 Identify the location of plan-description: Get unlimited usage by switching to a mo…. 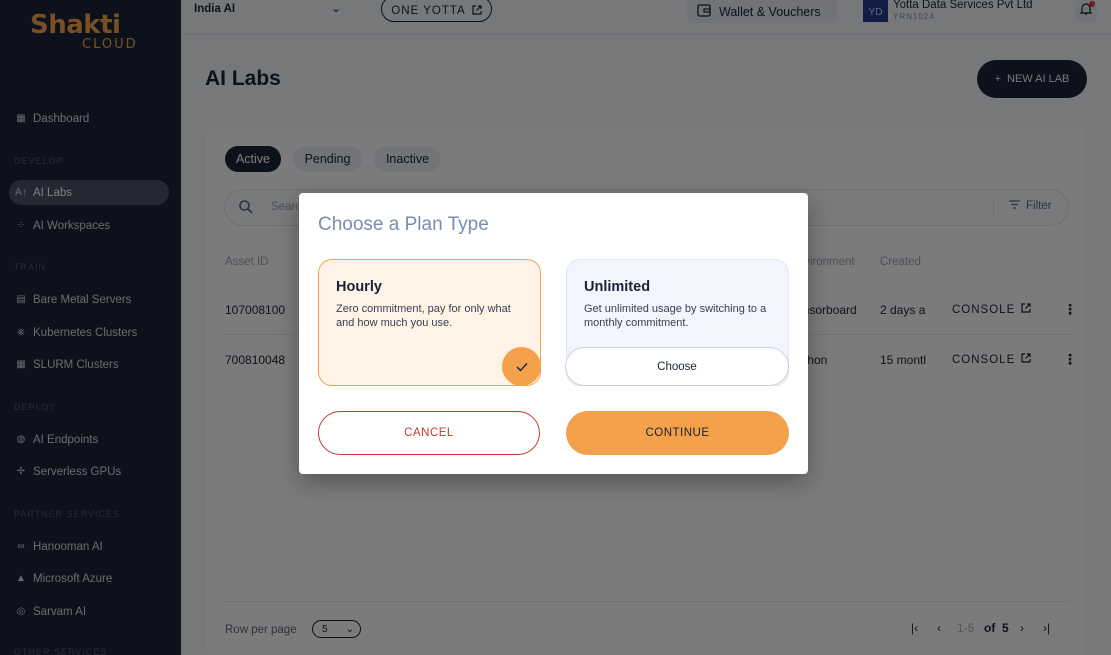
(675, 316).